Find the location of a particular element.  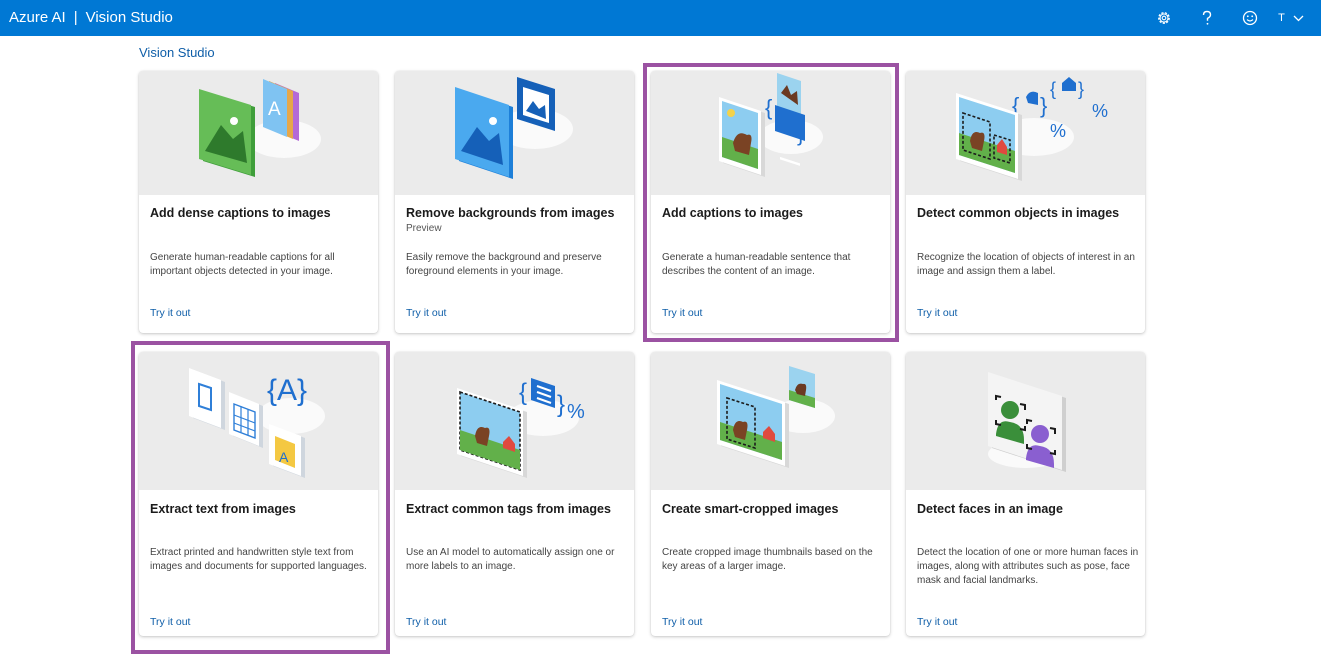

help-button is located at coordinates (1206, 18).